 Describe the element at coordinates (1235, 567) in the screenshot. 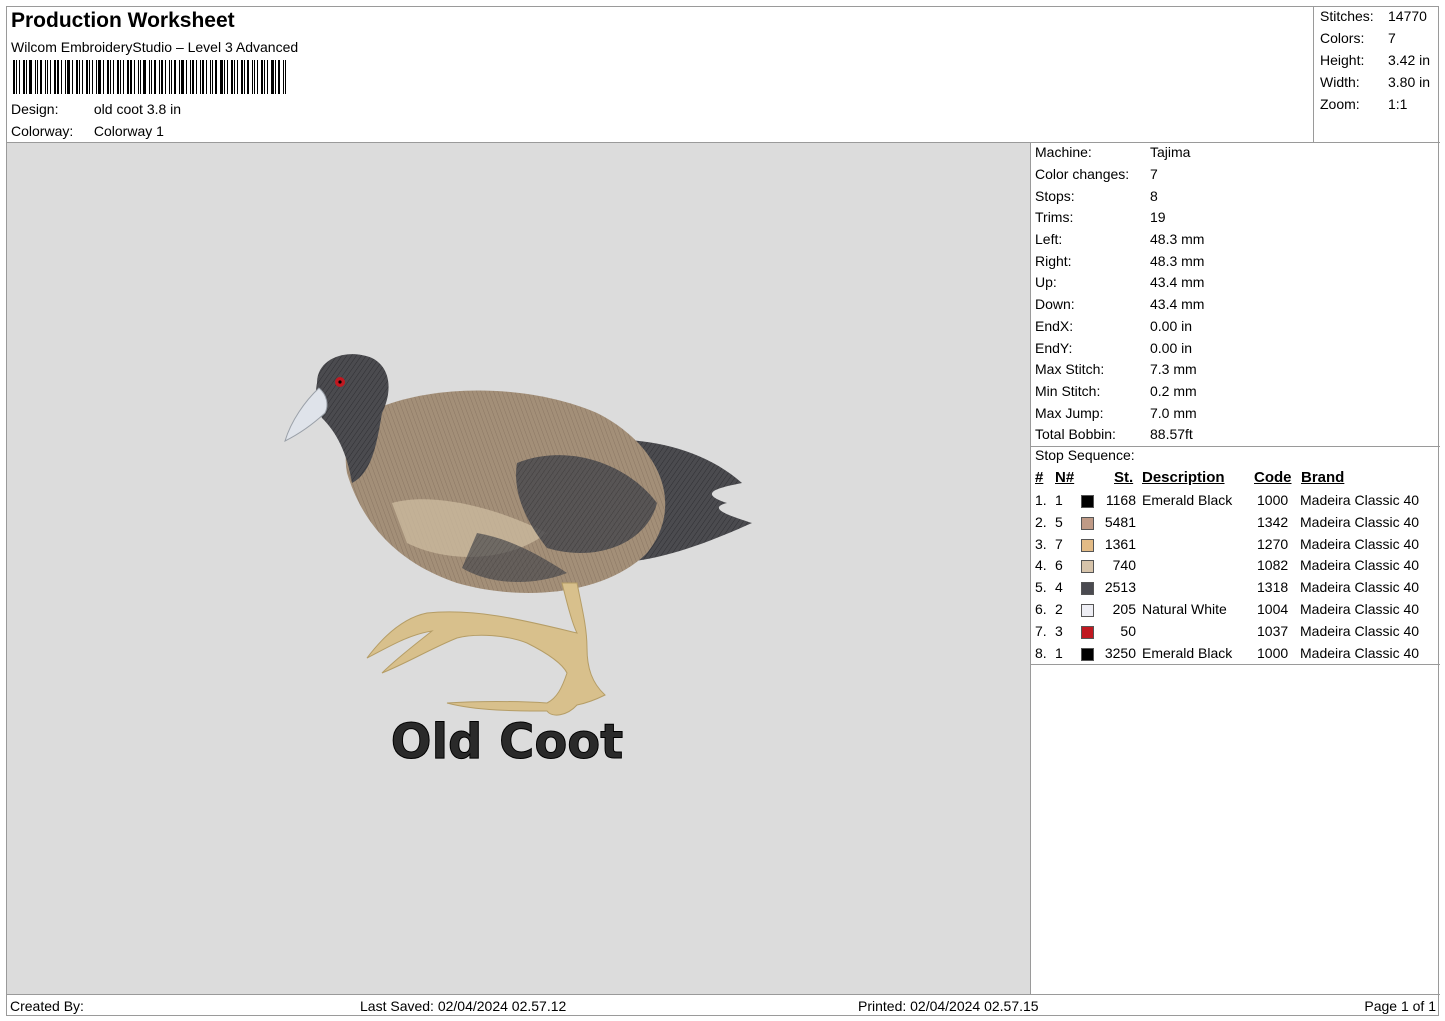

I see `stop-sequence-row: 4. 6 740 1082 Madeira Classic 40` at that location.